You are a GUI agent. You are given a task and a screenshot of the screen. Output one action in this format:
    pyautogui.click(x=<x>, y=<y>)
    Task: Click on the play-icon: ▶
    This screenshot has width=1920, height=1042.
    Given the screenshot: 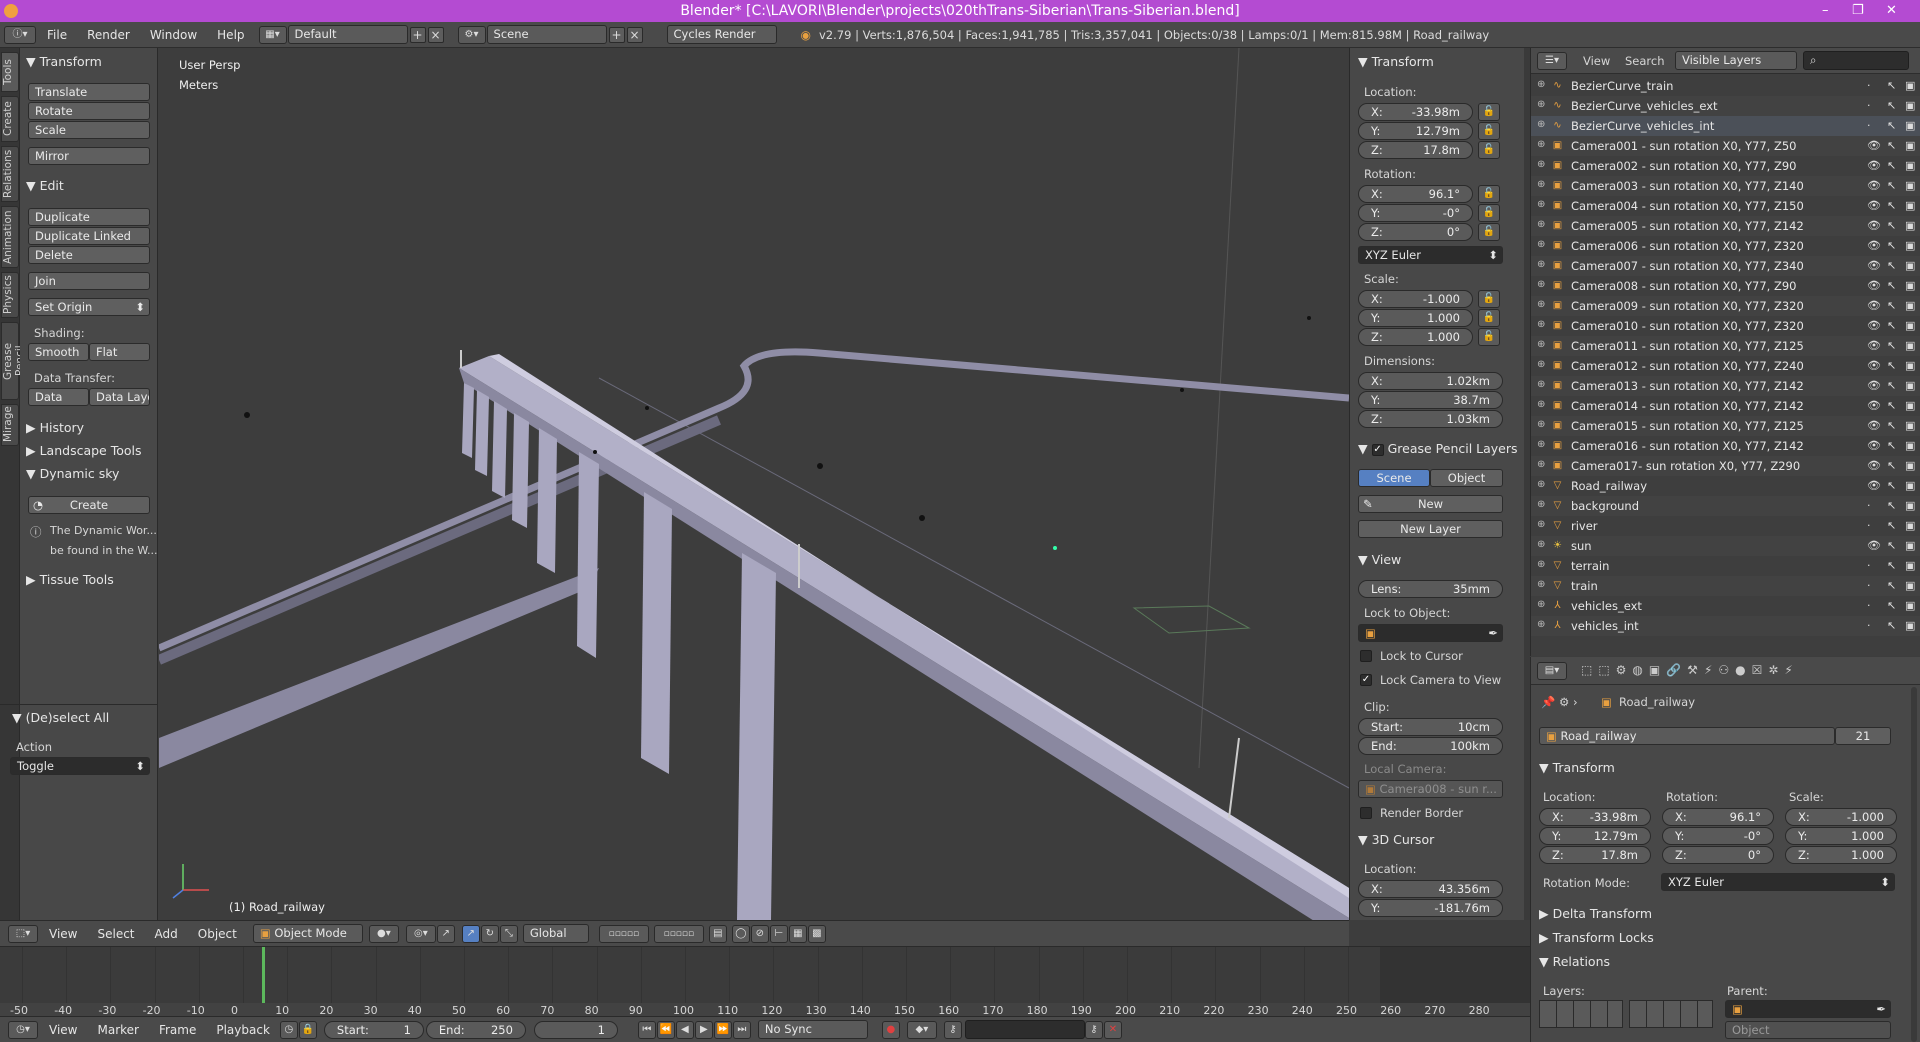 What is the action you would take?
    pyautogui.click(x=703, y=1029)
    